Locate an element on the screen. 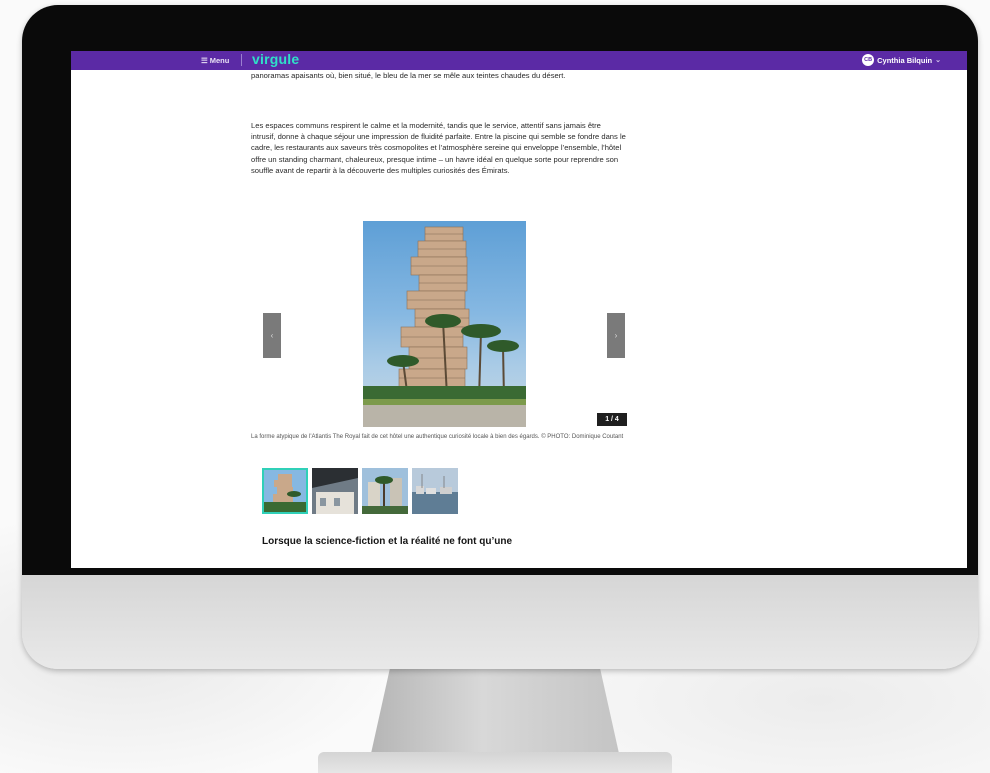 This screenshot has height=773, width=990. monitor-stand is located at coordinates (495, 713).